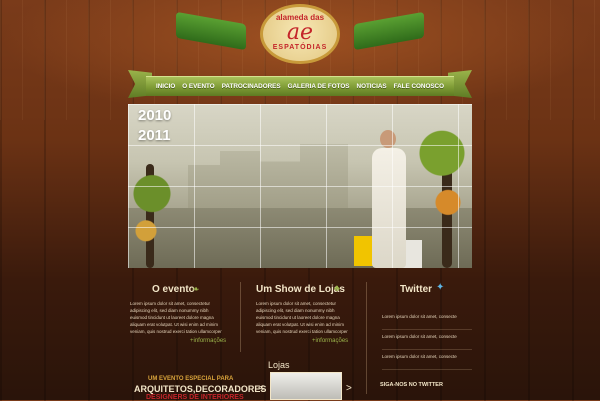 The height and width of the screenshot is (401, 600). What do you see at coordinates (389, 31) in the screenshot?
I see `ribbon-right` at bounding box center [389, 31].